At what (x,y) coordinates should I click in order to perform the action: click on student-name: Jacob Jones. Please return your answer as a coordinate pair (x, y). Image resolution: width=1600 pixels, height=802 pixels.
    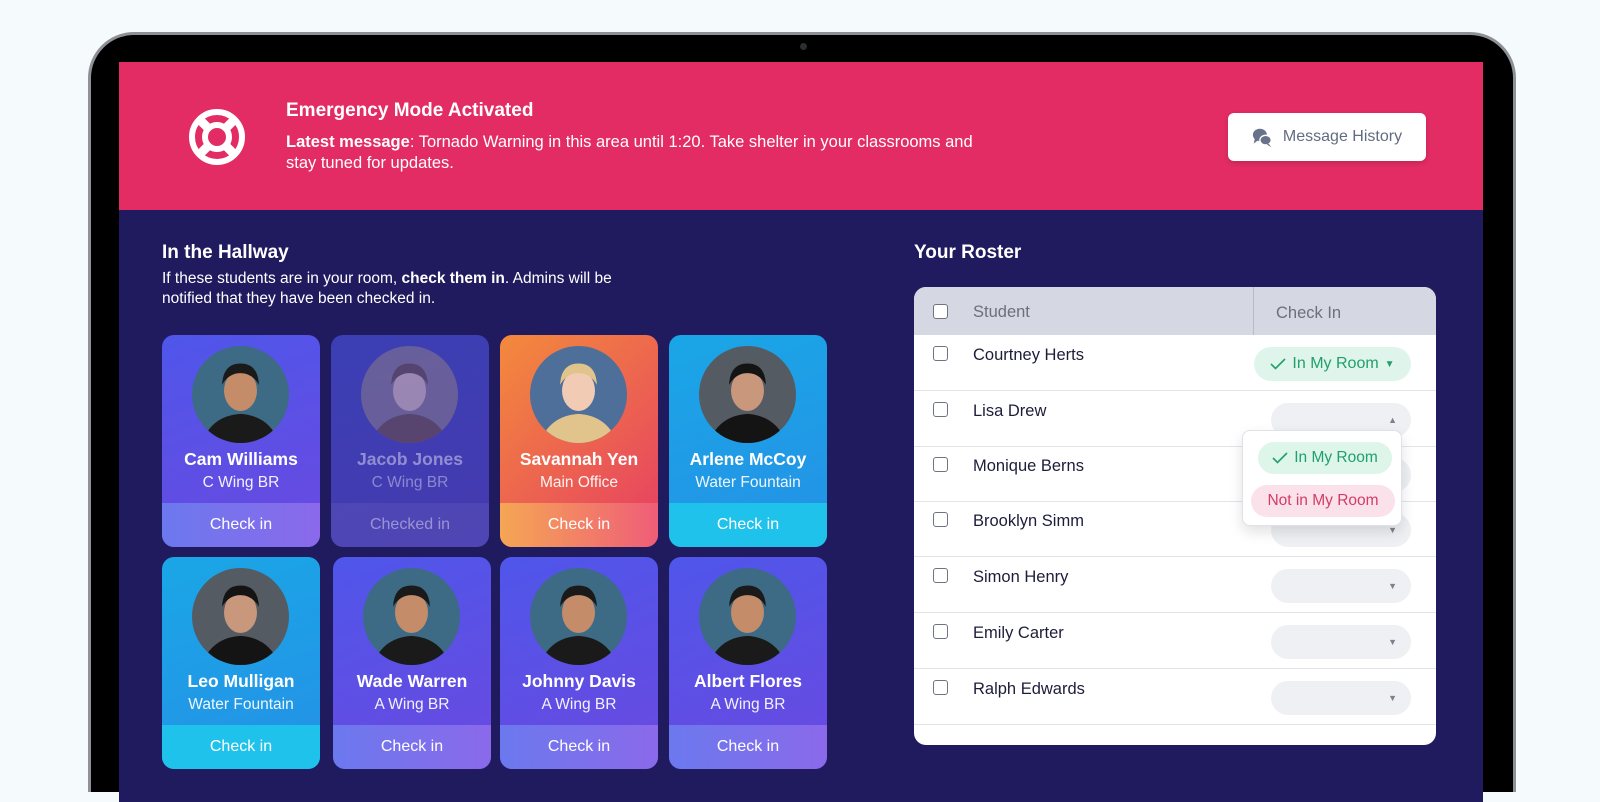
    Looking at the image, I should click on (410, 459).